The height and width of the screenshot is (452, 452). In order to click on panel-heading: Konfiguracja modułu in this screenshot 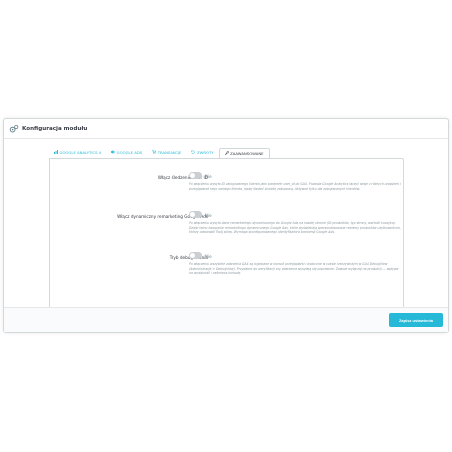, I will do `click(226, 129)`.